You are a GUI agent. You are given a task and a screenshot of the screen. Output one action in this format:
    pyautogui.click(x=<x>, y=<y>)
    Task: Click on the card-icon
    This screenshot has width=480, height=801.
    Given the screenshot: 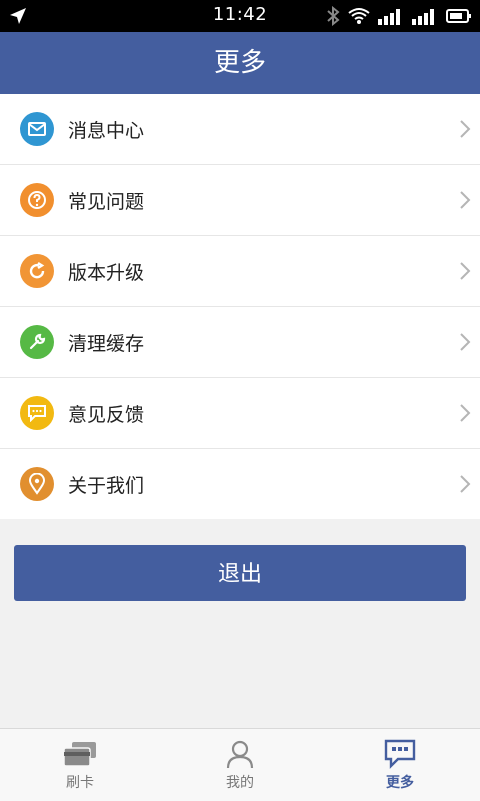 What is the action you would take?
    pyautogui.click(x=80, y=754)
    